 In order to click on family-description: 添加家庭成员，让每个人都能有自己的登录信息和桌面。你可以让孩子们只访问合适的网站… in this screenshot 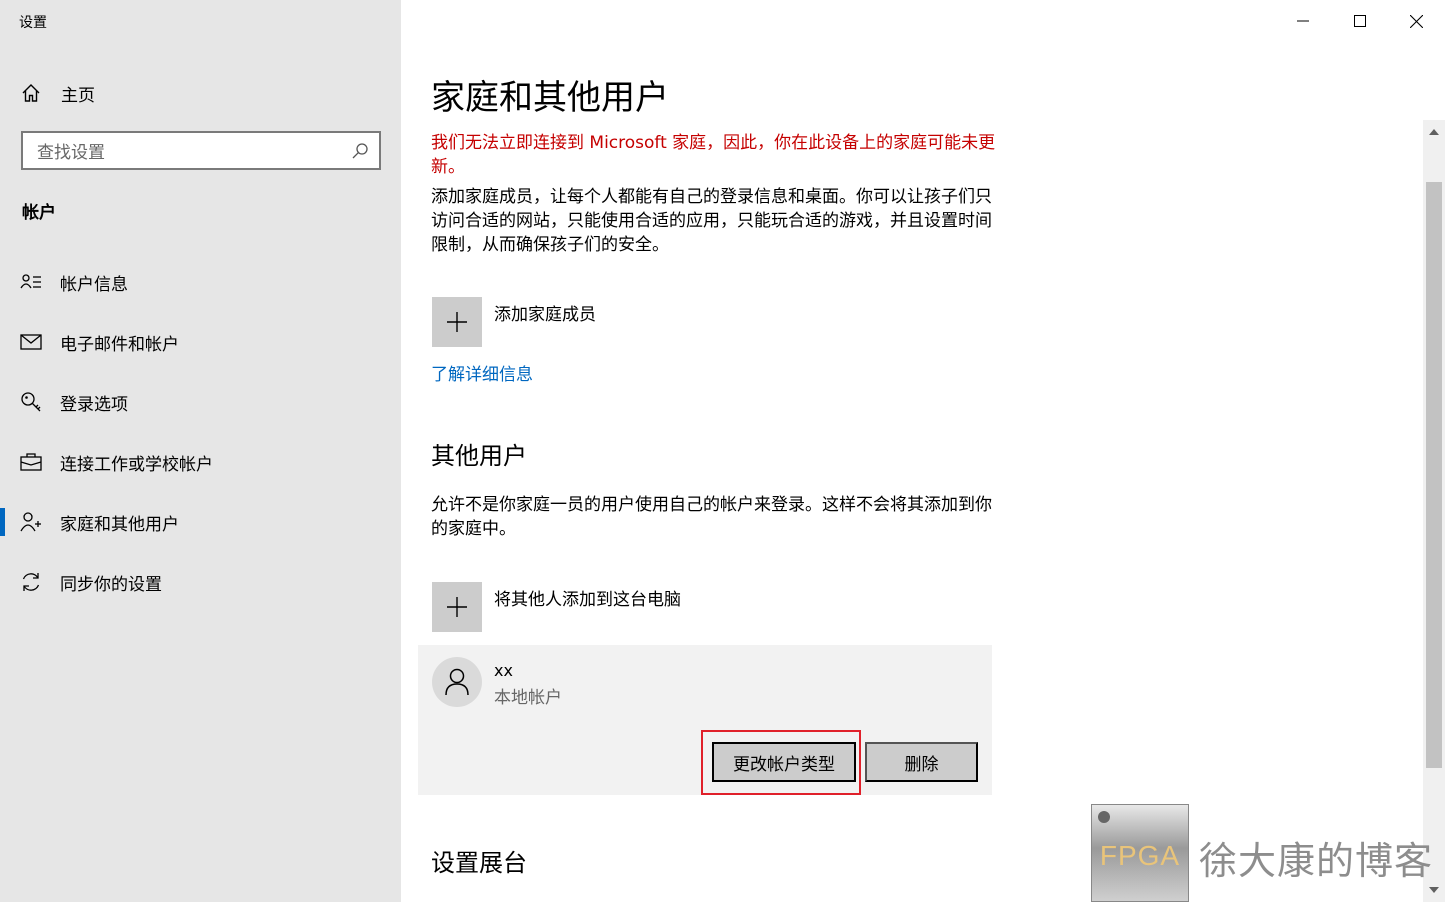, I will do `click(711, 221)`.